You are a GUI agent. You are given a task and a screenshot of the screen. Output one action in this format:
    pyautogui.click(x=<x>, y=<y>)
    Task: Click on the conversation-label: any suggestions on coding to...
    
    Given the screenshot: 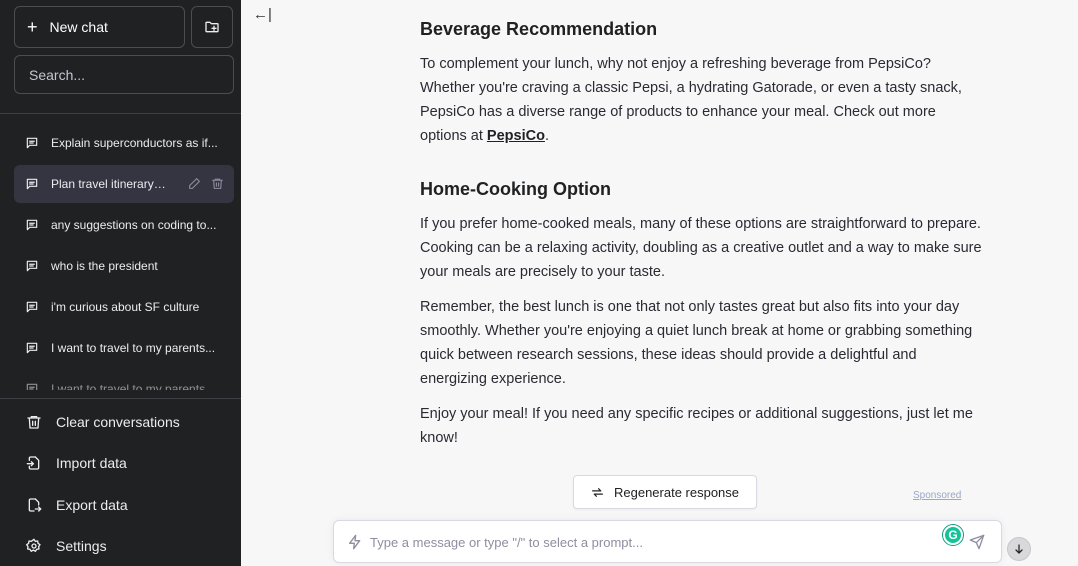 What is the action you would take?
    pyautogui.click(x=134, y=225)
    